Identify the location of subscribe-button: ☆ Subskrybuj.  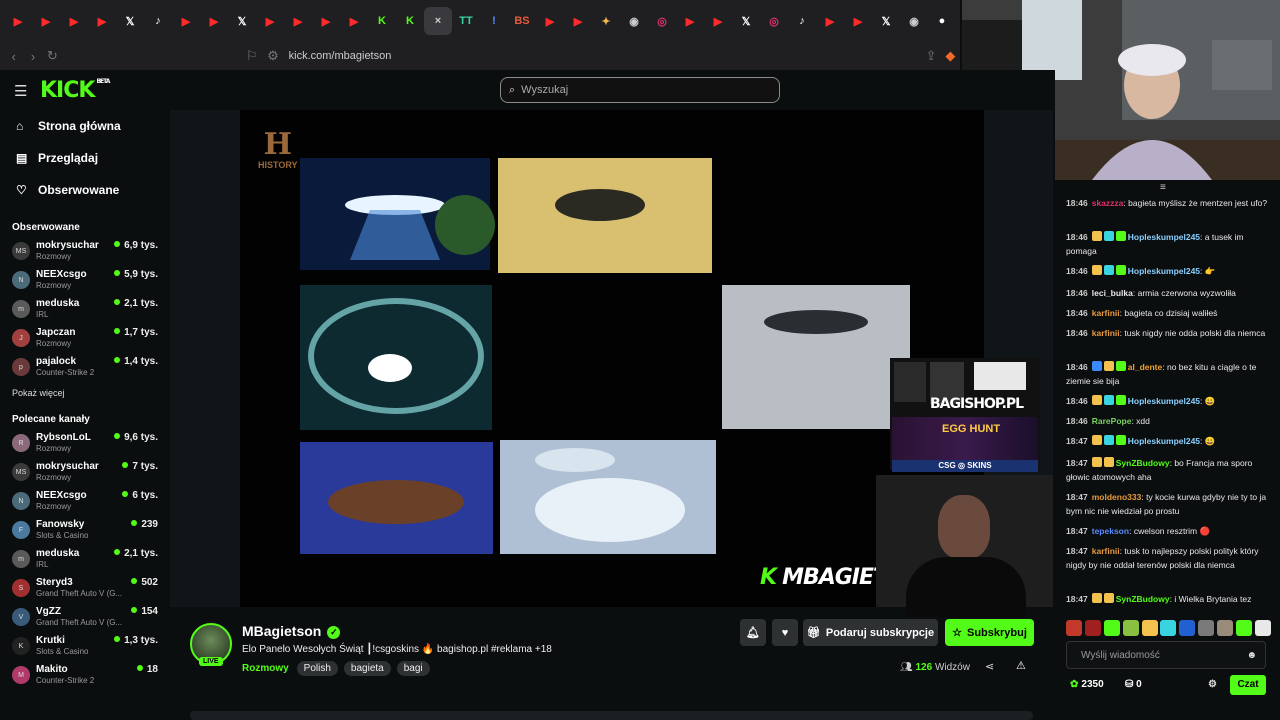
(989, 632).